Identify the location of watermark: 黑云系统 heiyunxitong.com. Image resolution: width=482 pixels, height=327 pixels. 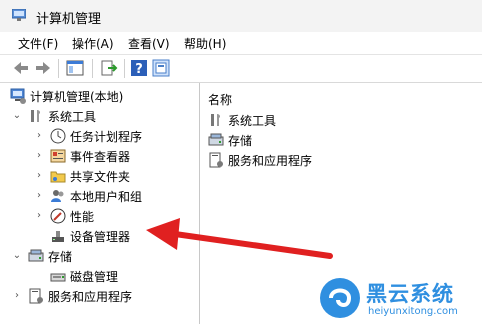
(400, 298).